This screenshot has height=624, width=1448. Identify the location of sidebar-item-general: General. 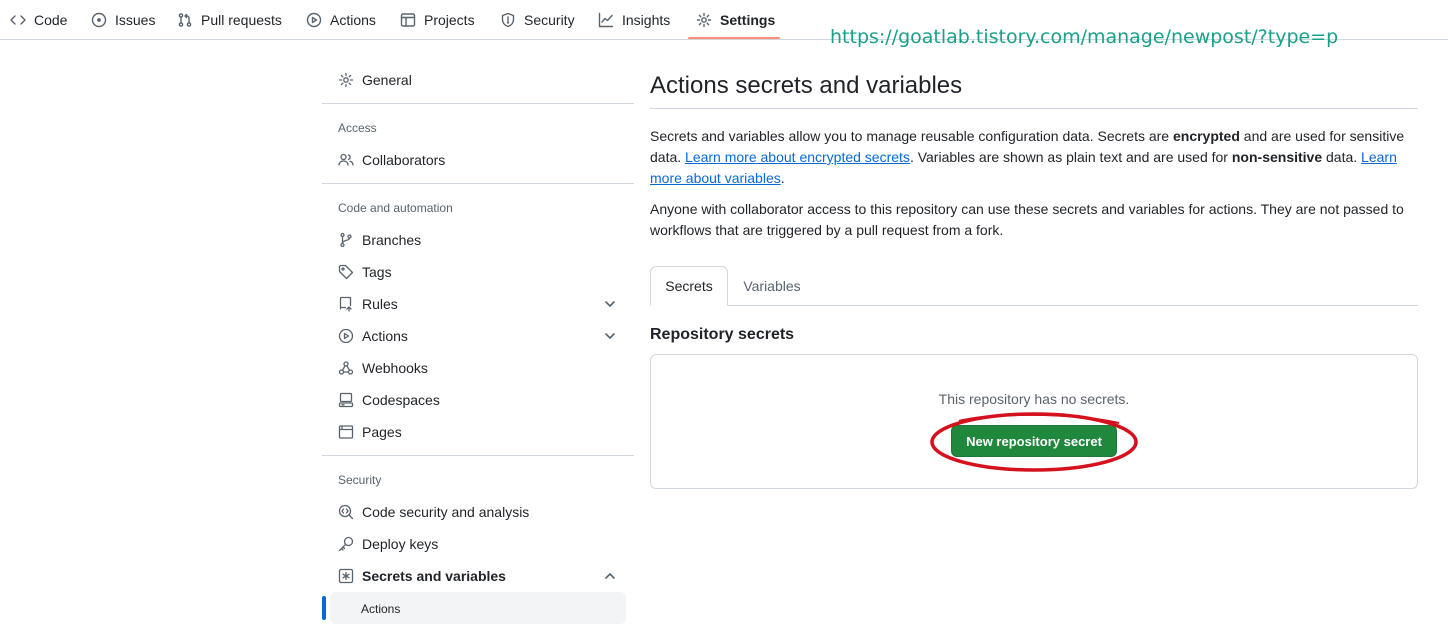
(478, 80).